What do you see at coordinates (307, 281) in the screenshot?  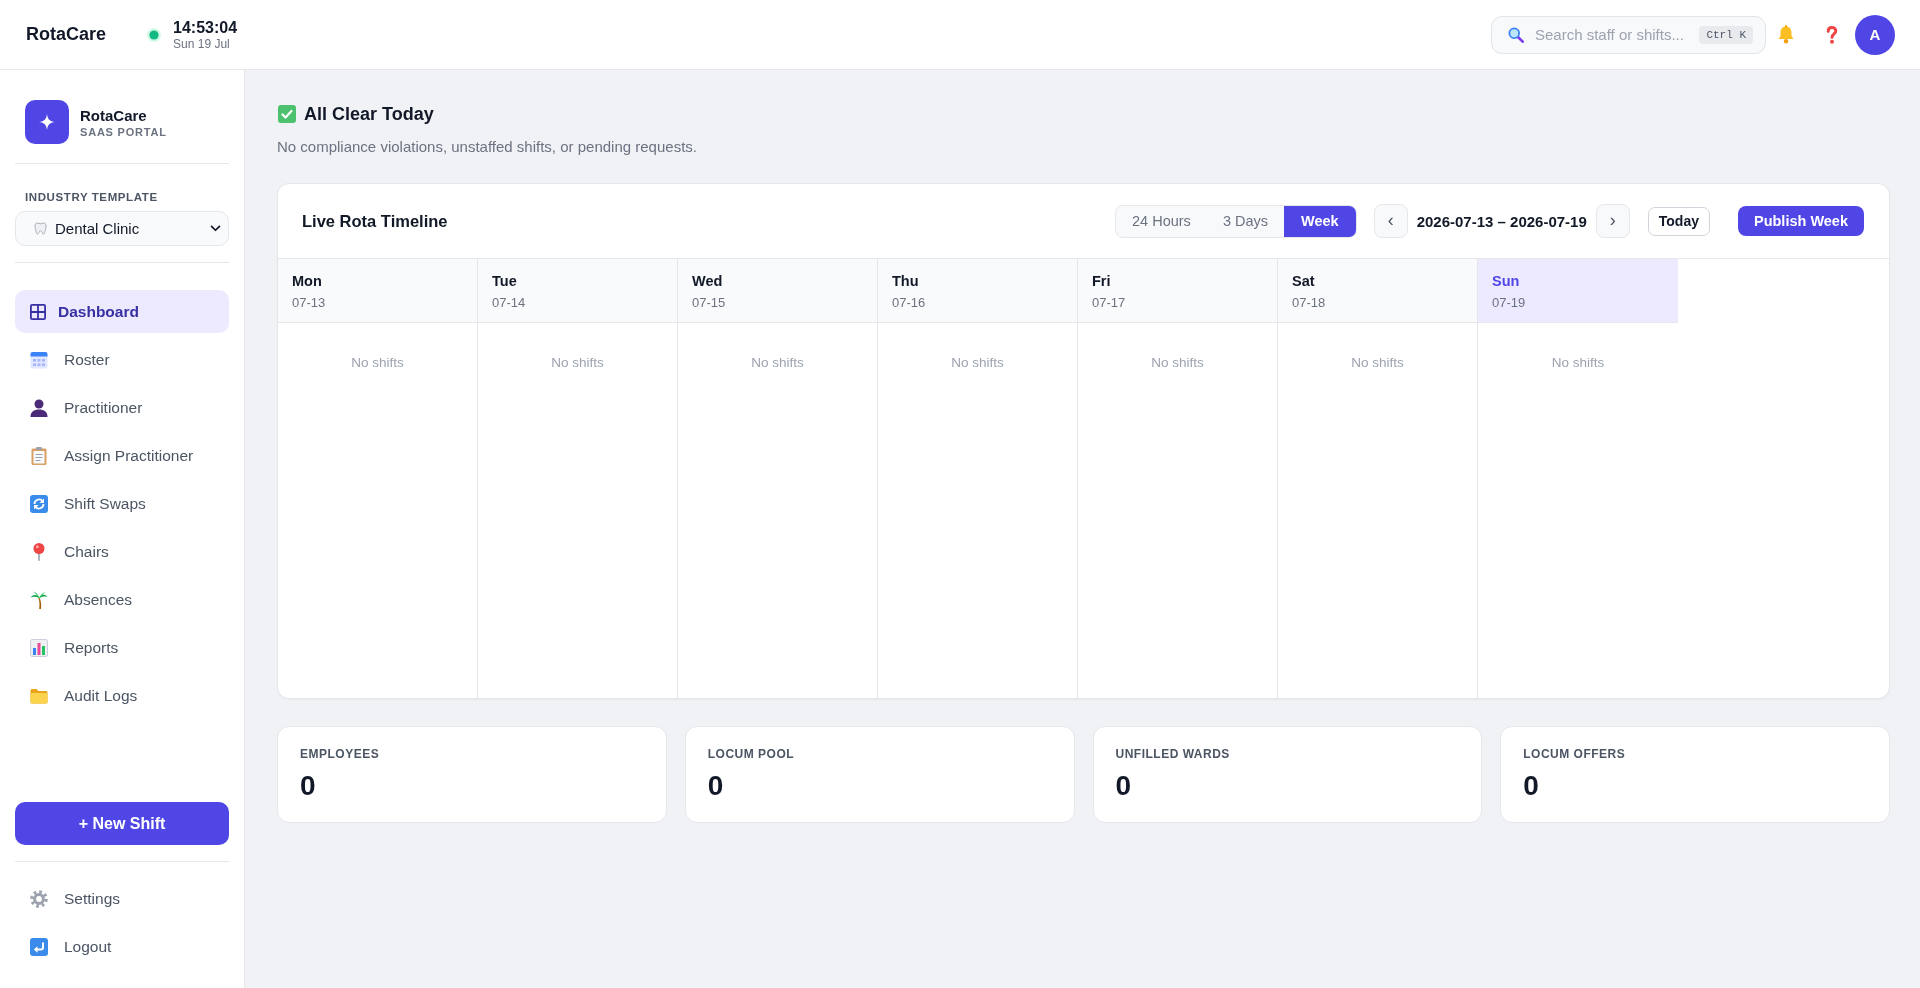 I see `day-name: Mon` at bounding box center [307, 281].